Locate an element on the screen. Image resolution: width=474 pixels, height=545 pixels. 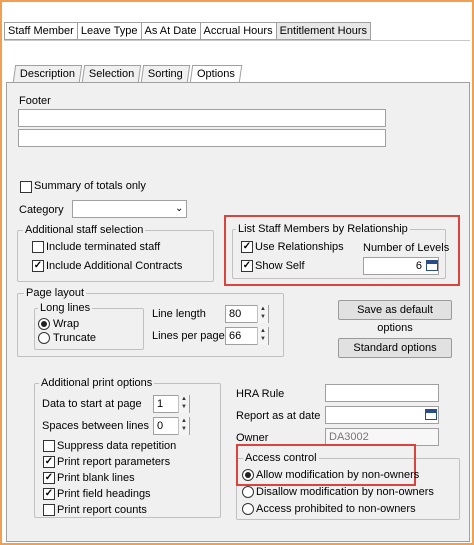
hra-rule-label: HRA Rule is located at coordinates (260, 394).